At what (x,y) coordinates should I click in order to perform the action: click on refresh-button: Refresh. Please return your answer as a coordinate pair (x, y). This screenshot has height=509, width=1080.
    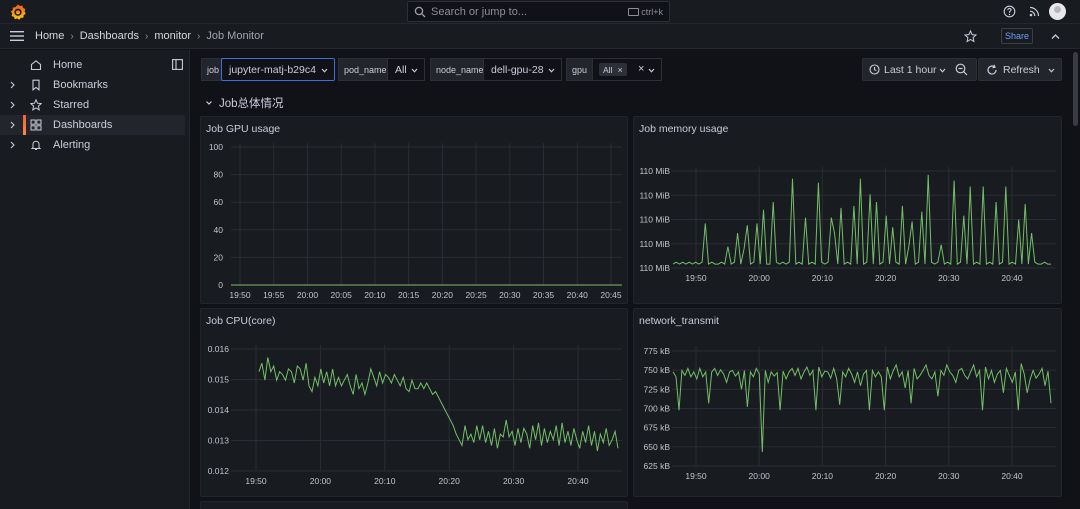
    Looking at the image, I should click on (1020, 69).